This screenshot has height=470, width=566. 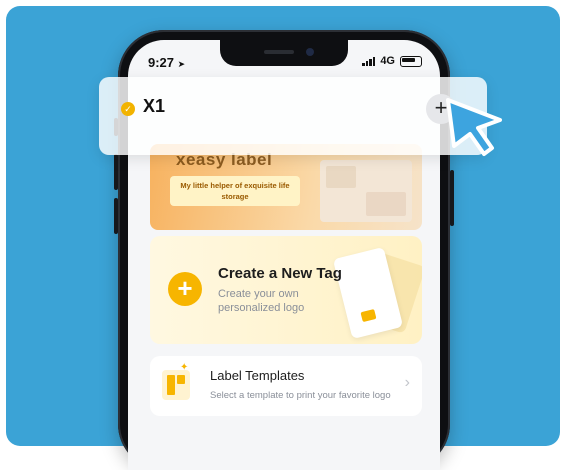 I want to click on speaker, so click(x=279, y=52).